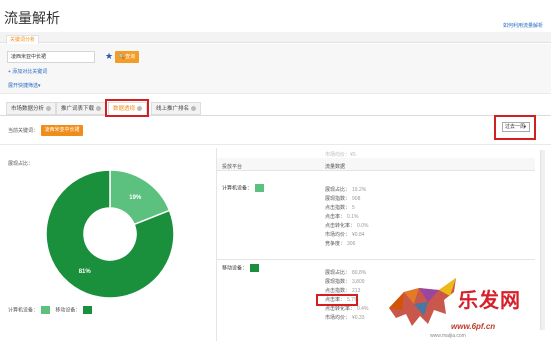 Image resolution: width=551 pixels, height=341 pixels. Describe the element at coordinates (358, 235) in the screenshot. I see `metric-value: ¥0.84` at that location.